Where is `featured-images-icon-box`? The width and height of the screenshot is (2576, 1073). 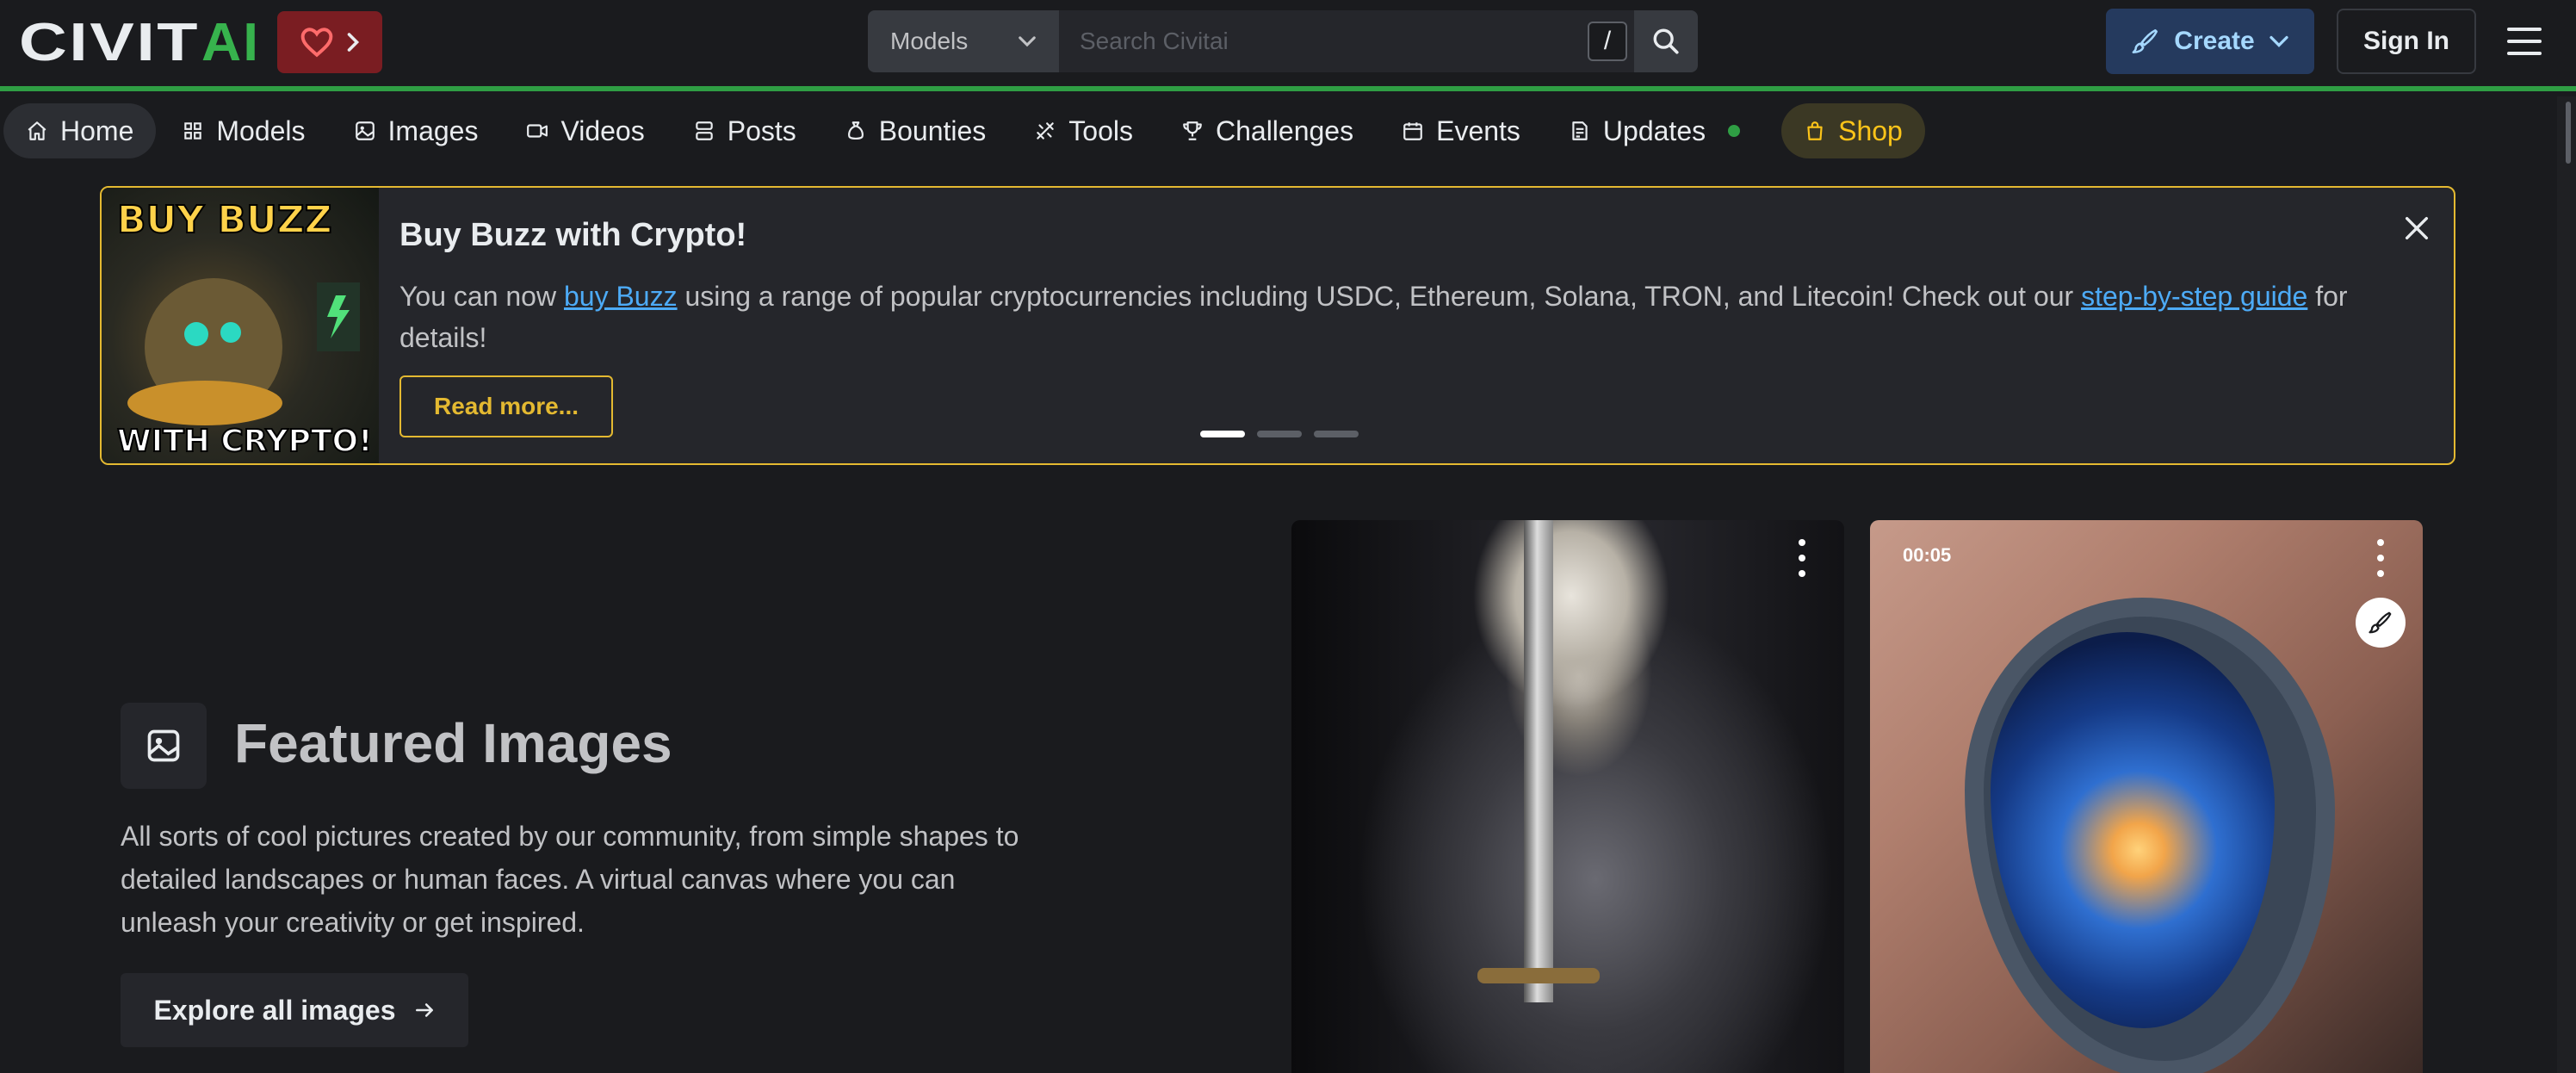
featured-images-icon-box is located at coordinates (164, 746).